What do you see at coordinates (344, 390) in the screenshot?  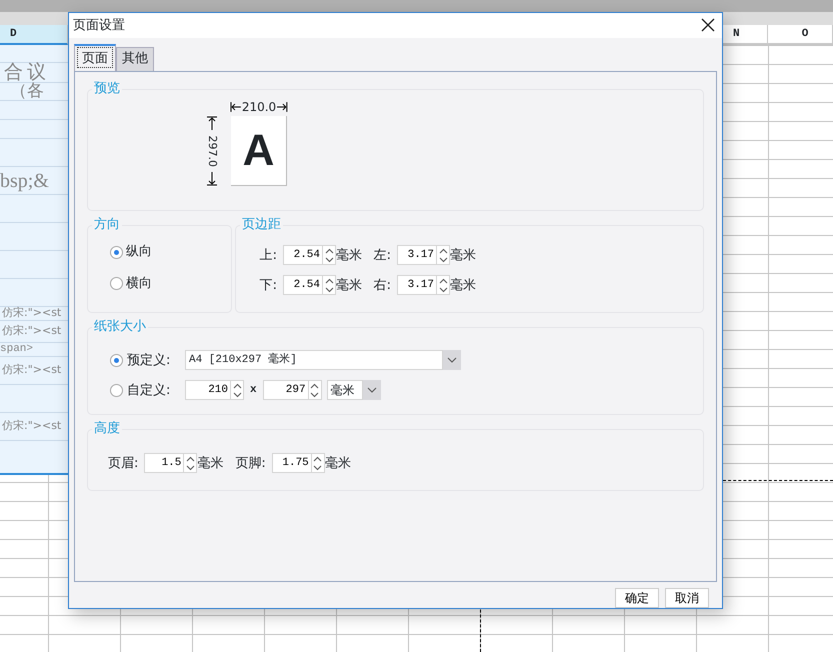 I see `unit-select: 毫米` at bounding box center [344, 390].